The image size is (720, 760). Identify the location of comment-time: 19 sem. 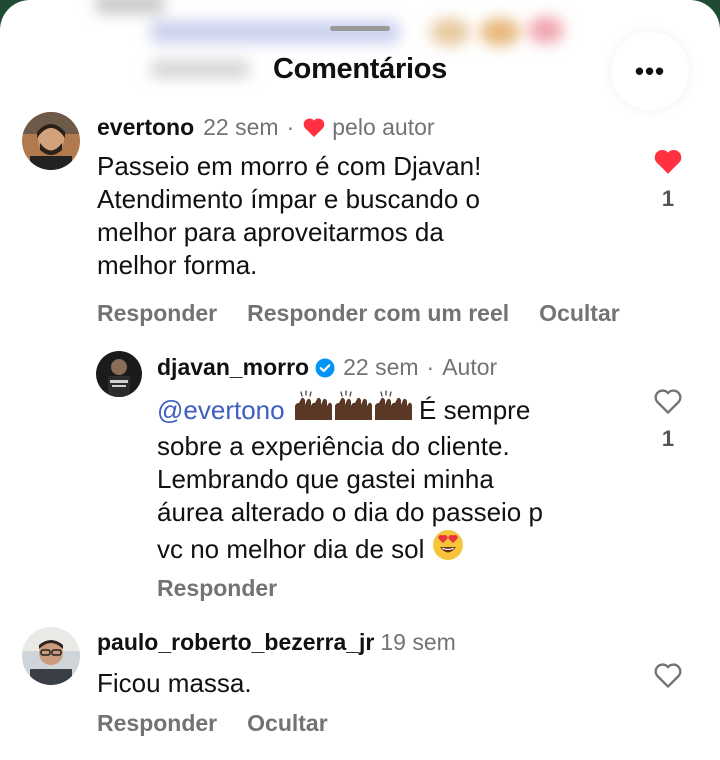
(418, 642).